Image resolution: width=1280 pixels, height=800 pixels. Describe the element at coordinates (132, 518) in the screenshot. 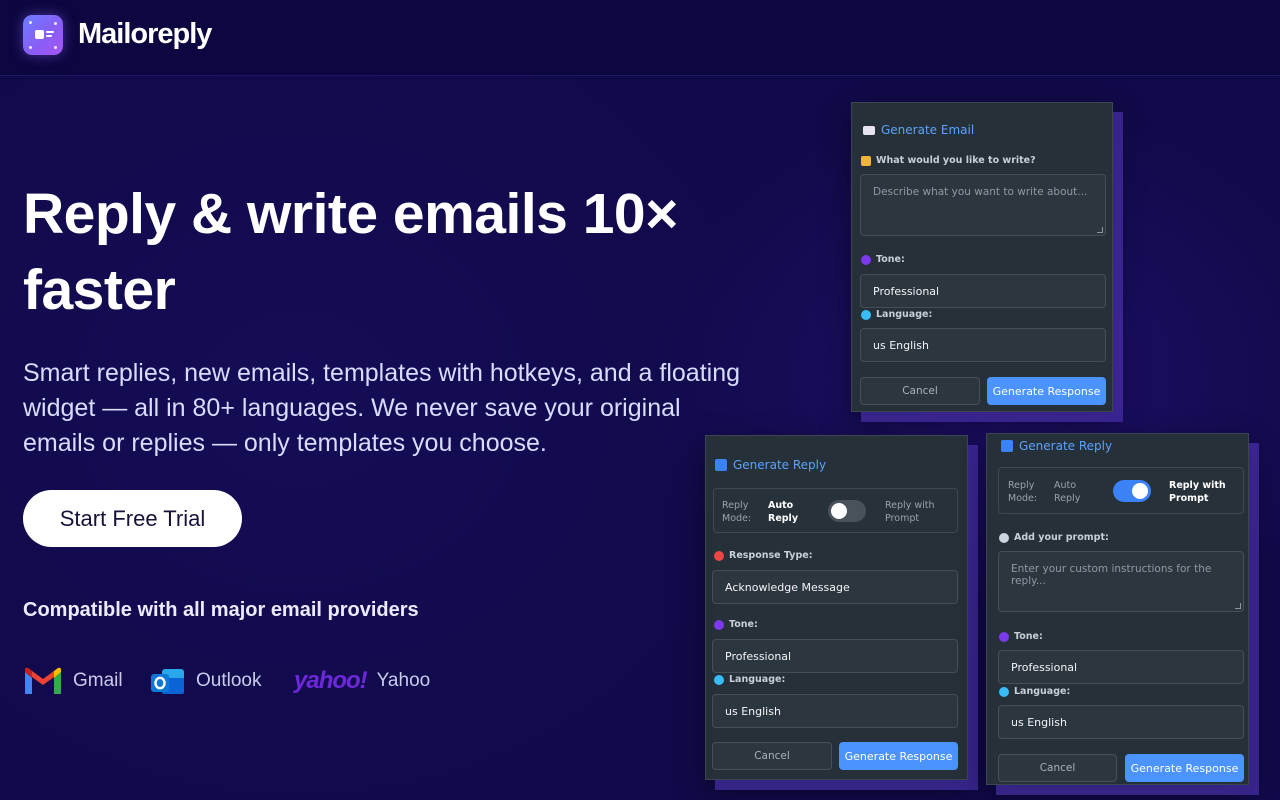

I see `start-free-trial-button: Start Free Trial` at that location.